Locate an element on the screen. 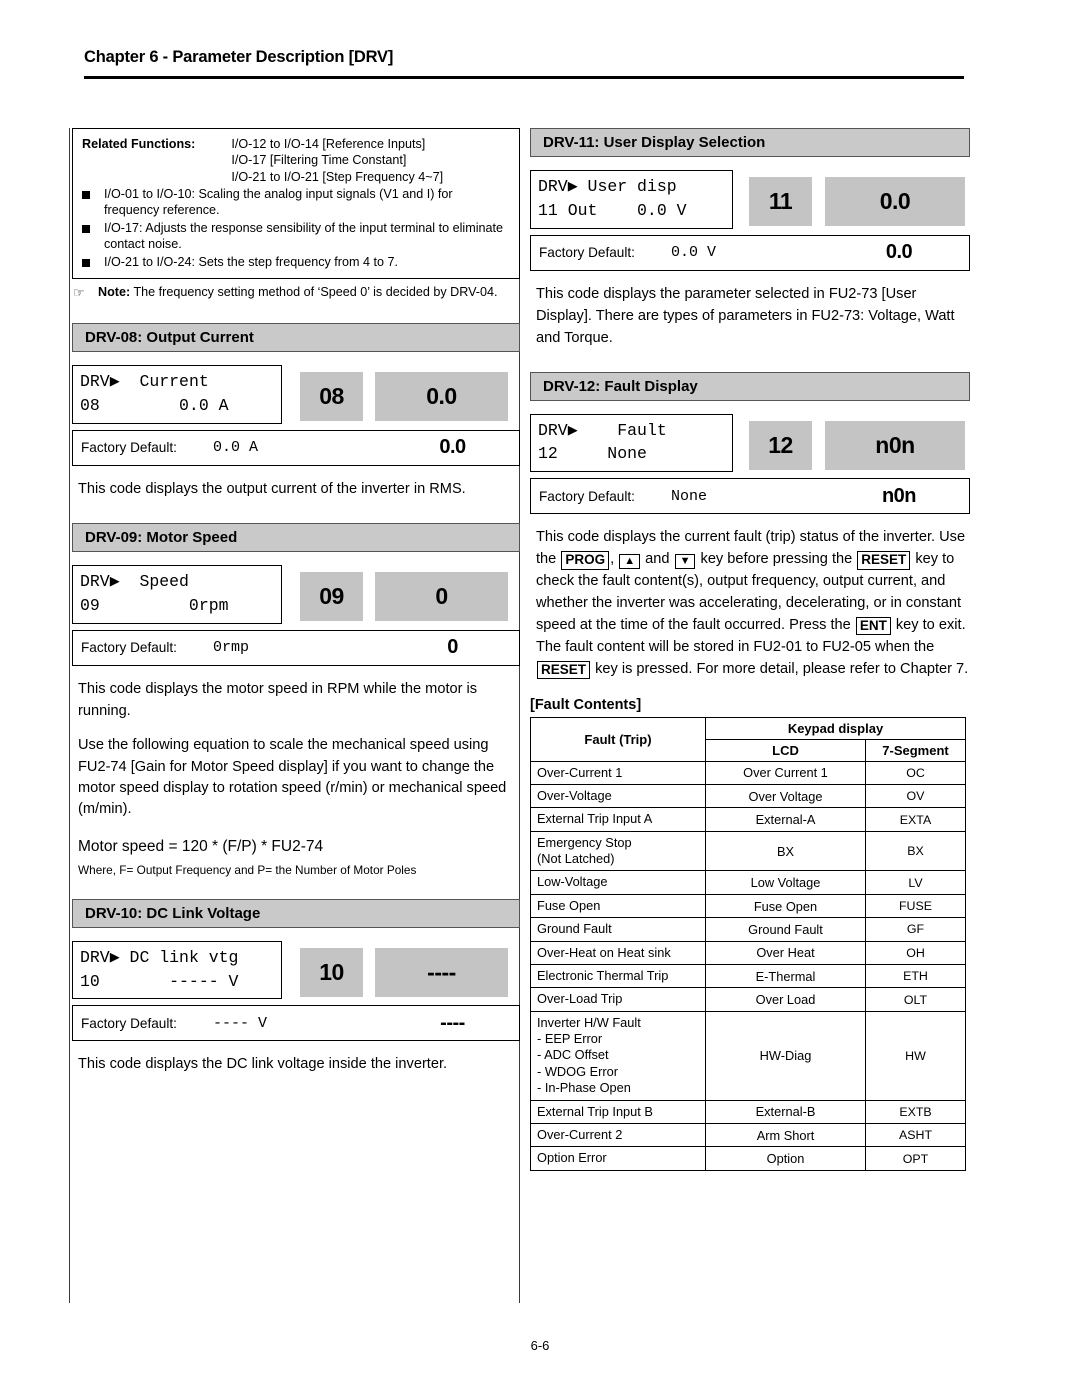 This screenshot has height=1397, width=1080. th-lcd: LCD is located at coordinates (785, 750).